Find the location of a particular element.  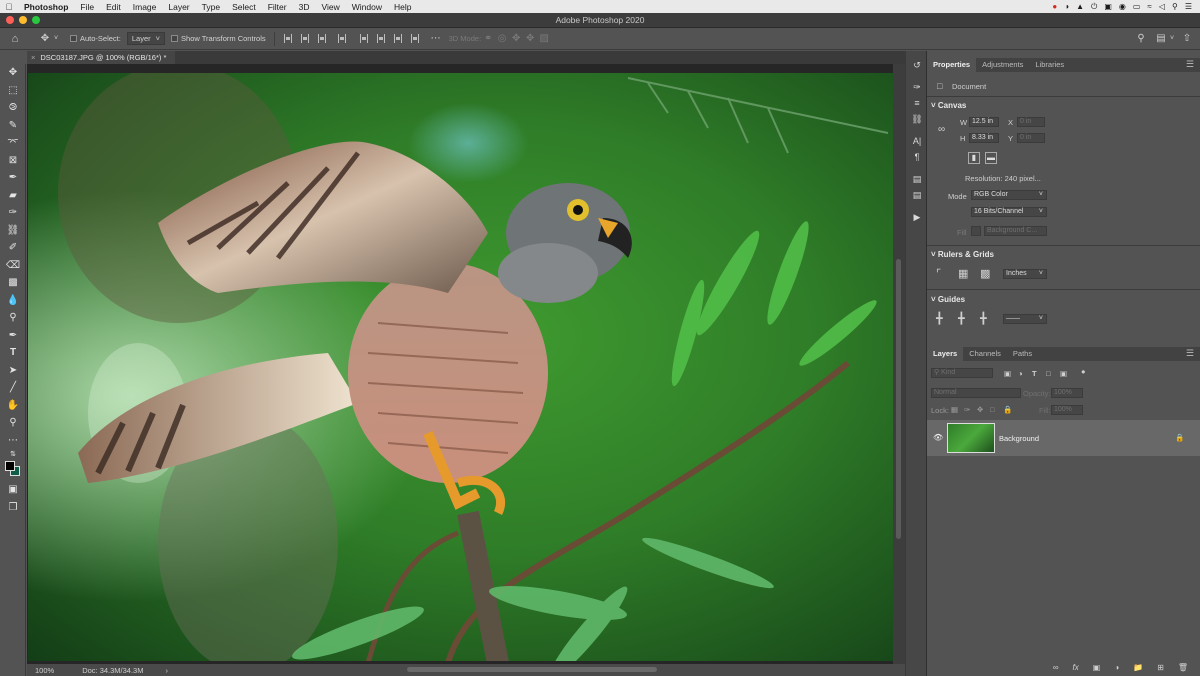

lock-all-icon: 🔒 is located at coordinates (1007, 409).